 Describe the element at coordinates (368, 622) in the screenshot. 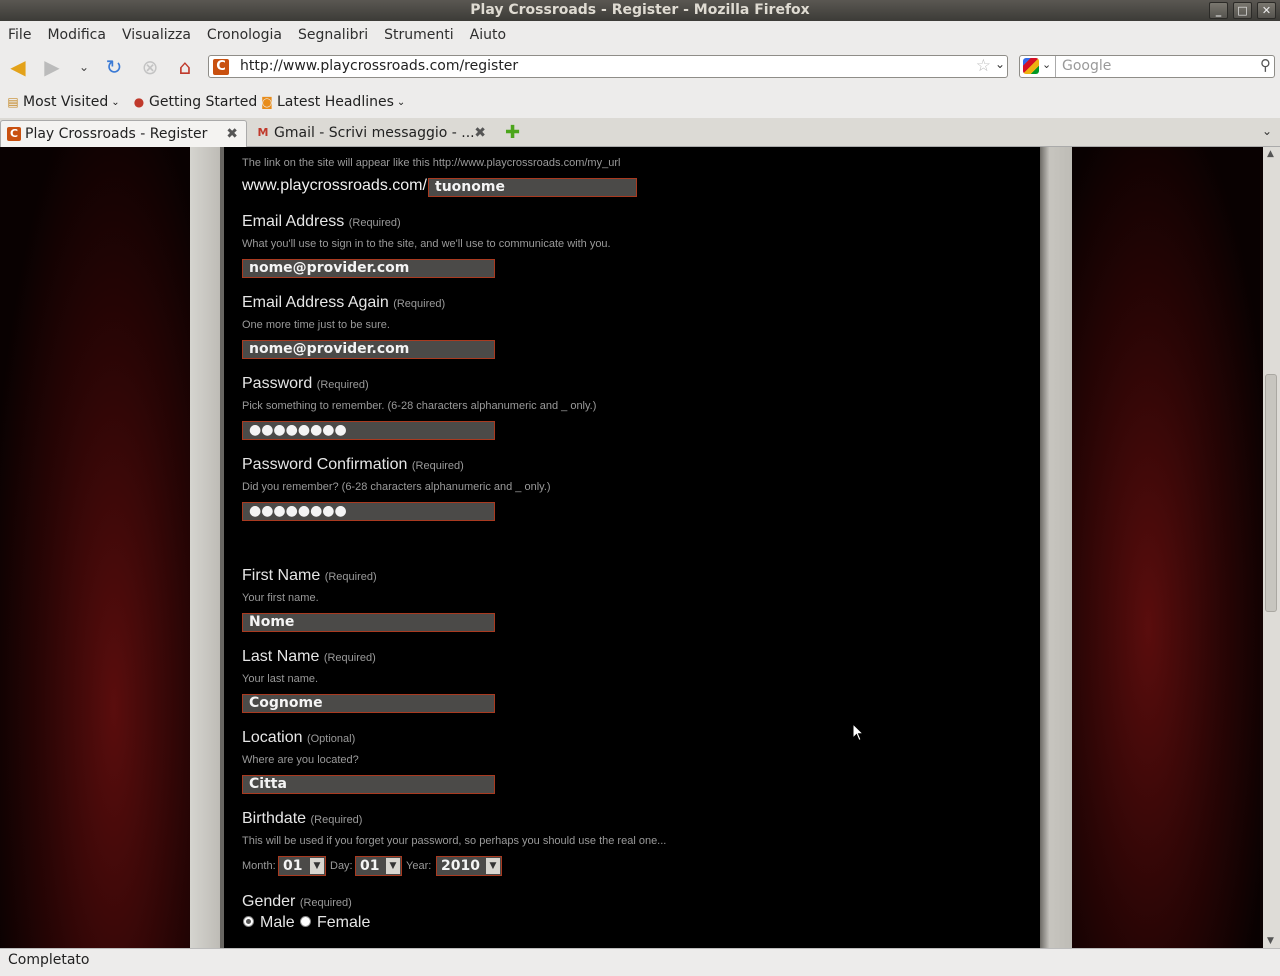

I see `first-name-field: Nome` at that location.